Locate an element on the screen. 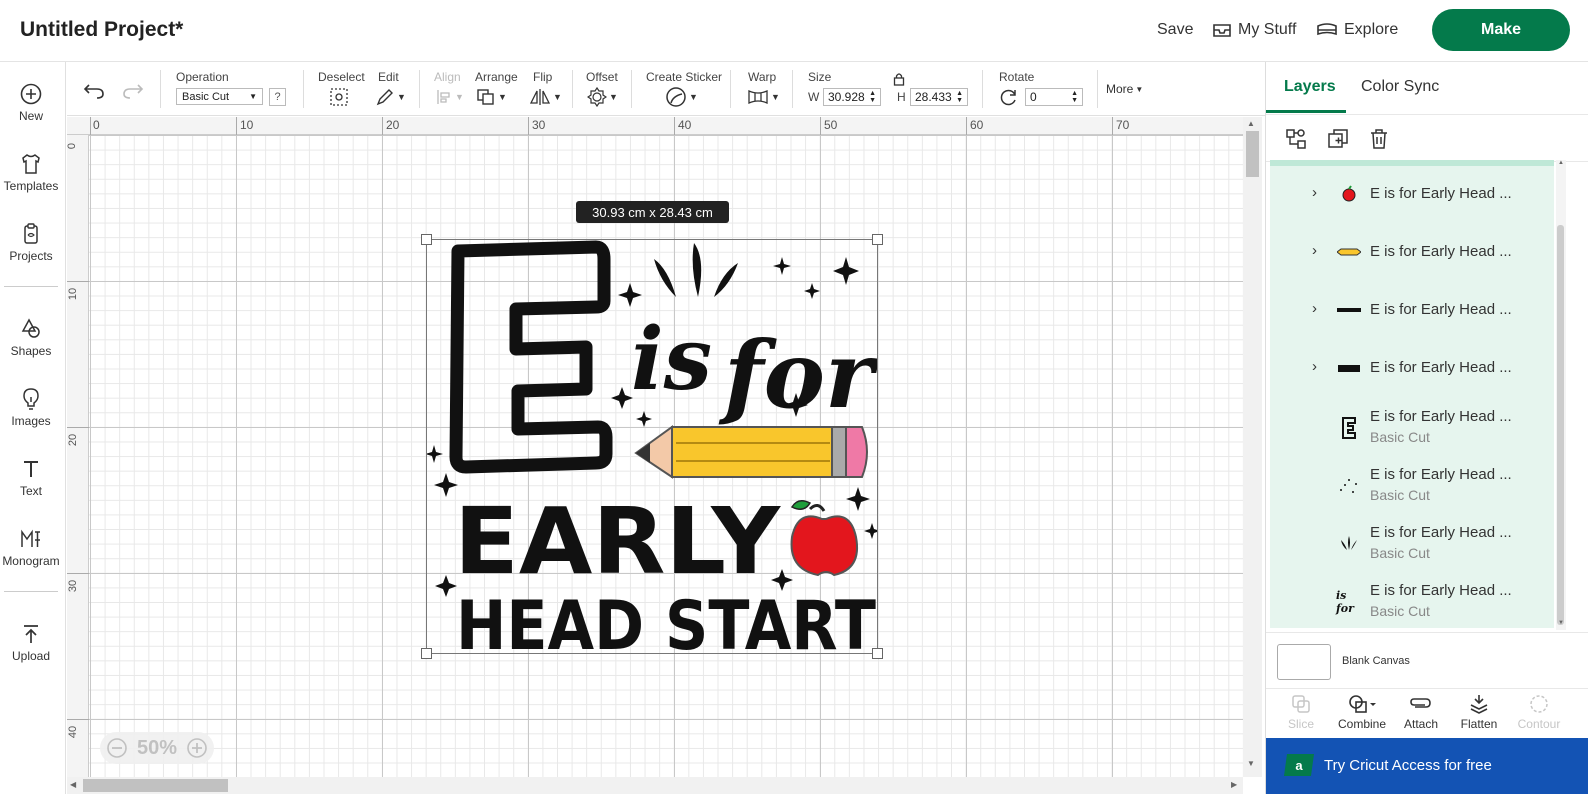 The width and height of the screenshot is (1588, 794). pencil-edit-icon is located at coordinates (384, 97).